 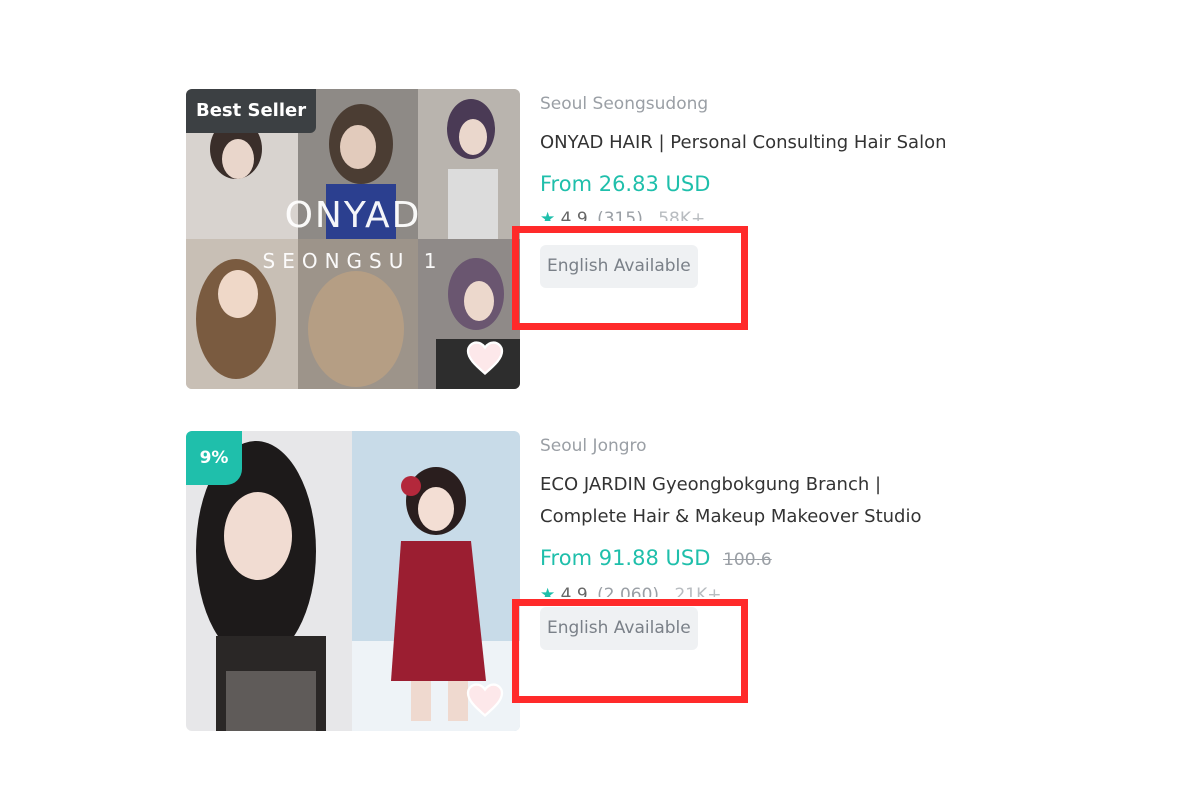 I want to click on rating-row: ★ 4.9 (2,060) 21K+, so click(x=775, y=591).